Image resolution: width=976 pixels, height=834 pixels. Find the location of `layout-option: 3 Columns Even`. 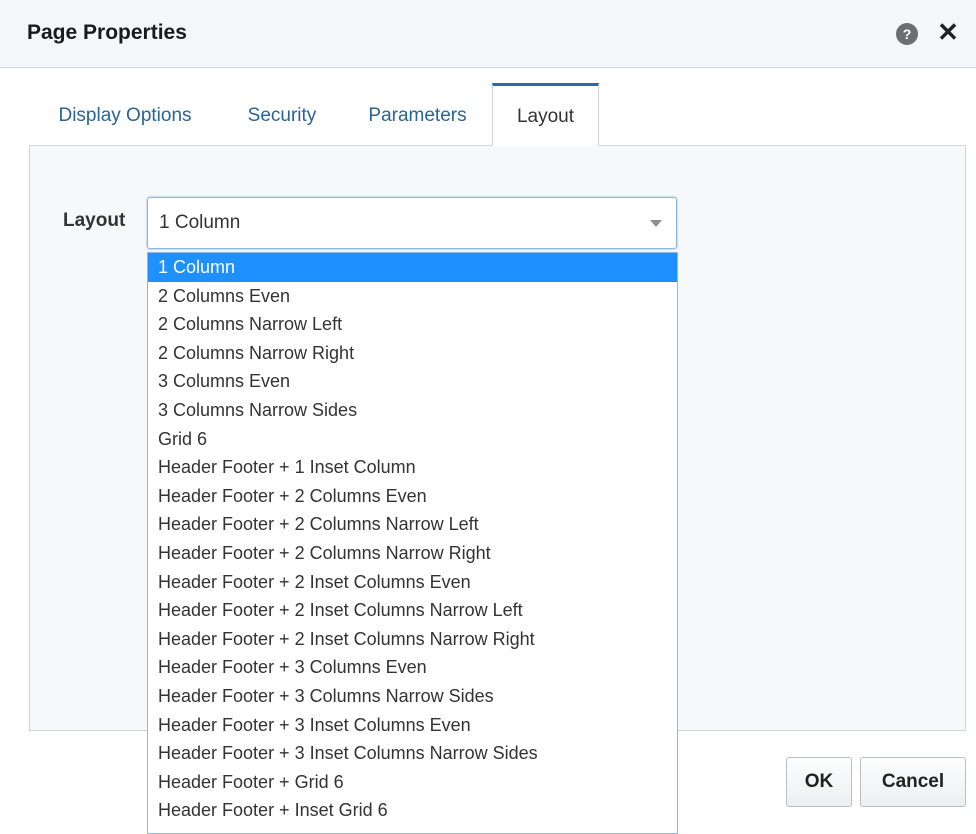

layout-option: 3 Columns Even is located at coordinates (412, 381).